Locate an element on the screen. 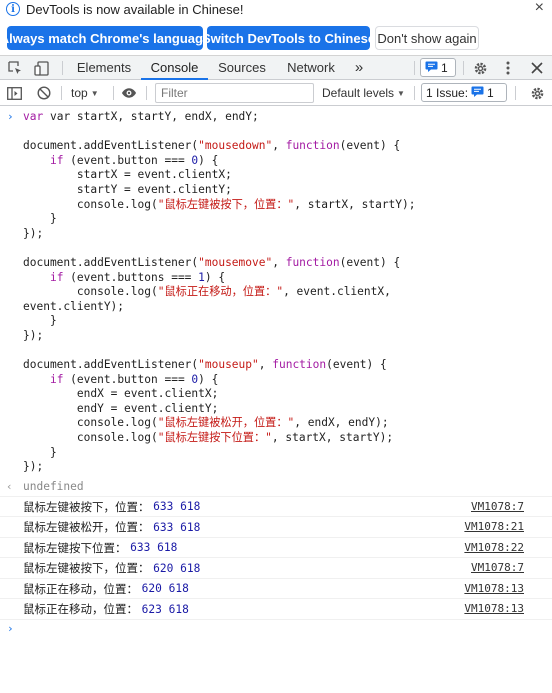 The image size is (552, 693). sidebar-toggle-icon is located at coordinates (14, 93).